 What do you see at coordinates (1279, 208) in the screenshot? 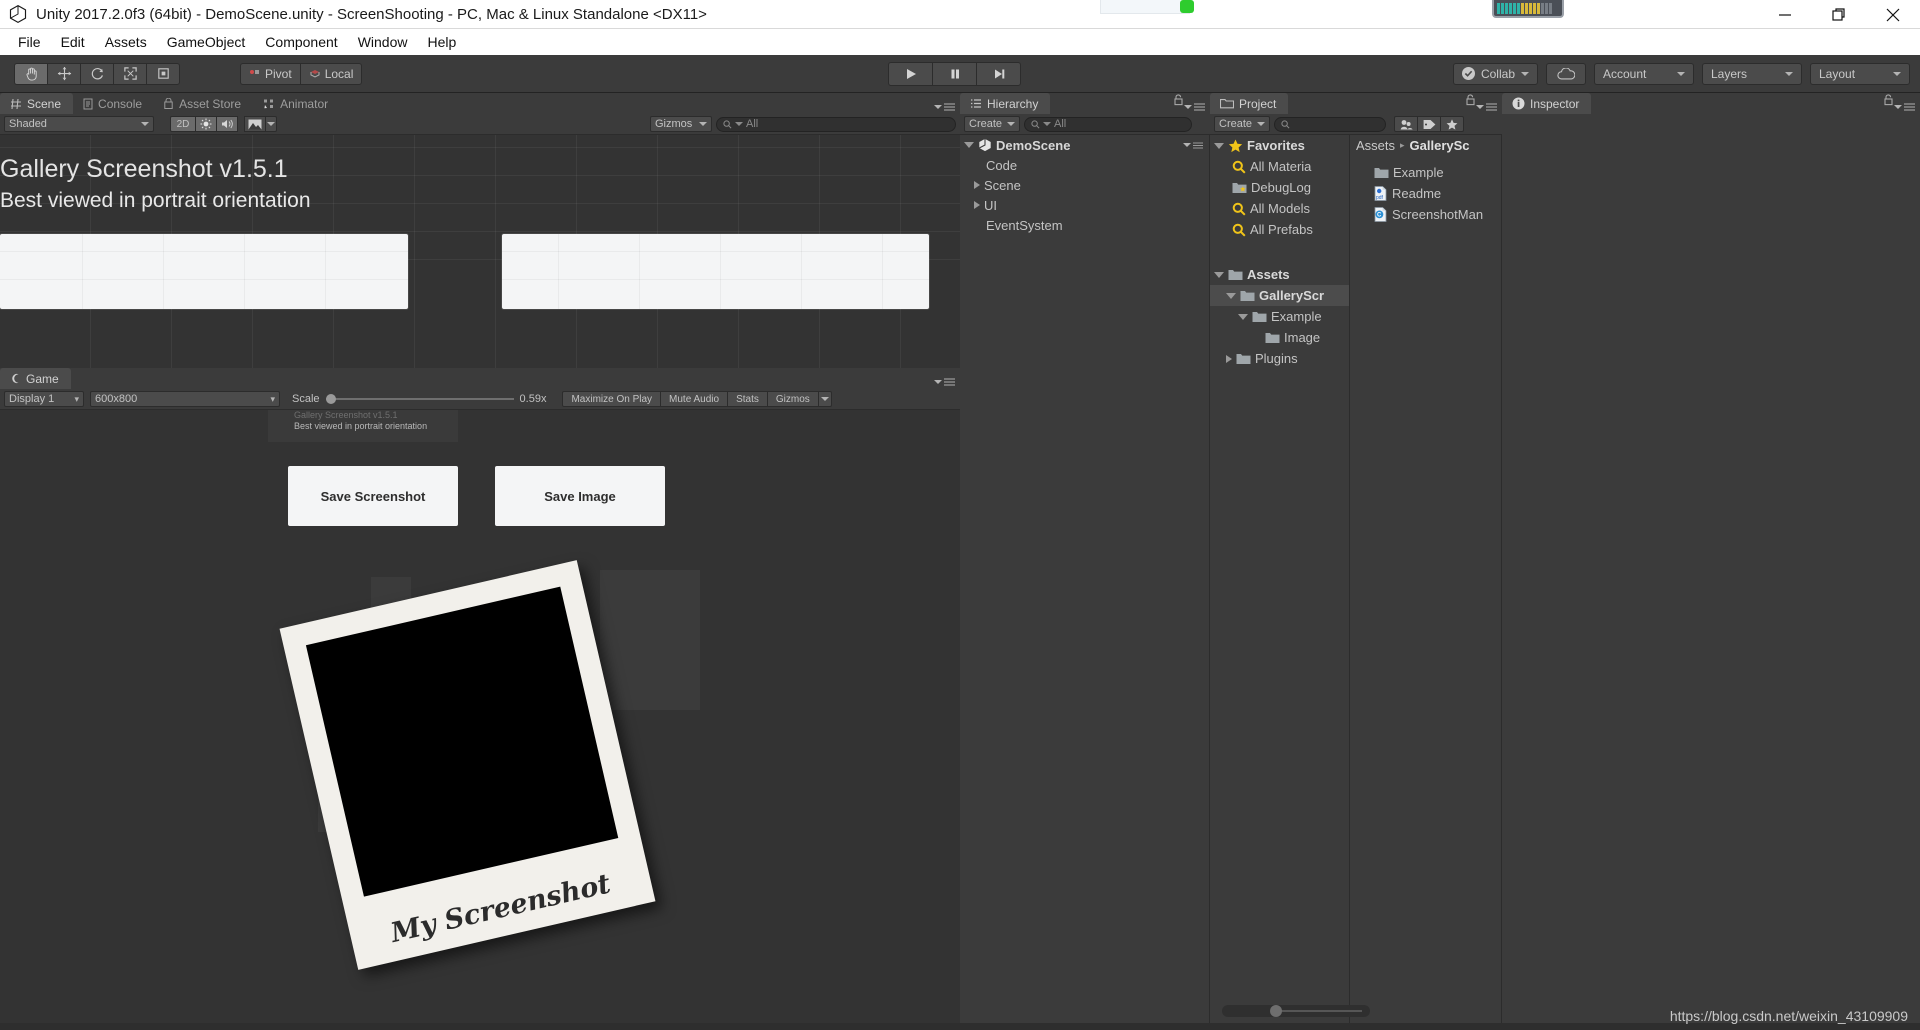
I see `project-item-all-models: All Models` at bounding box center [1279, 208].